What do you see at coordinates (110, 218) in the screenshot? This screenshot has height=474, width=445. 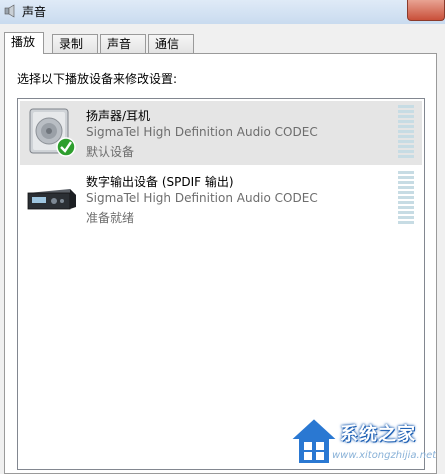 I see `device-status: 准备就绪` at bounding box center [110, 218].